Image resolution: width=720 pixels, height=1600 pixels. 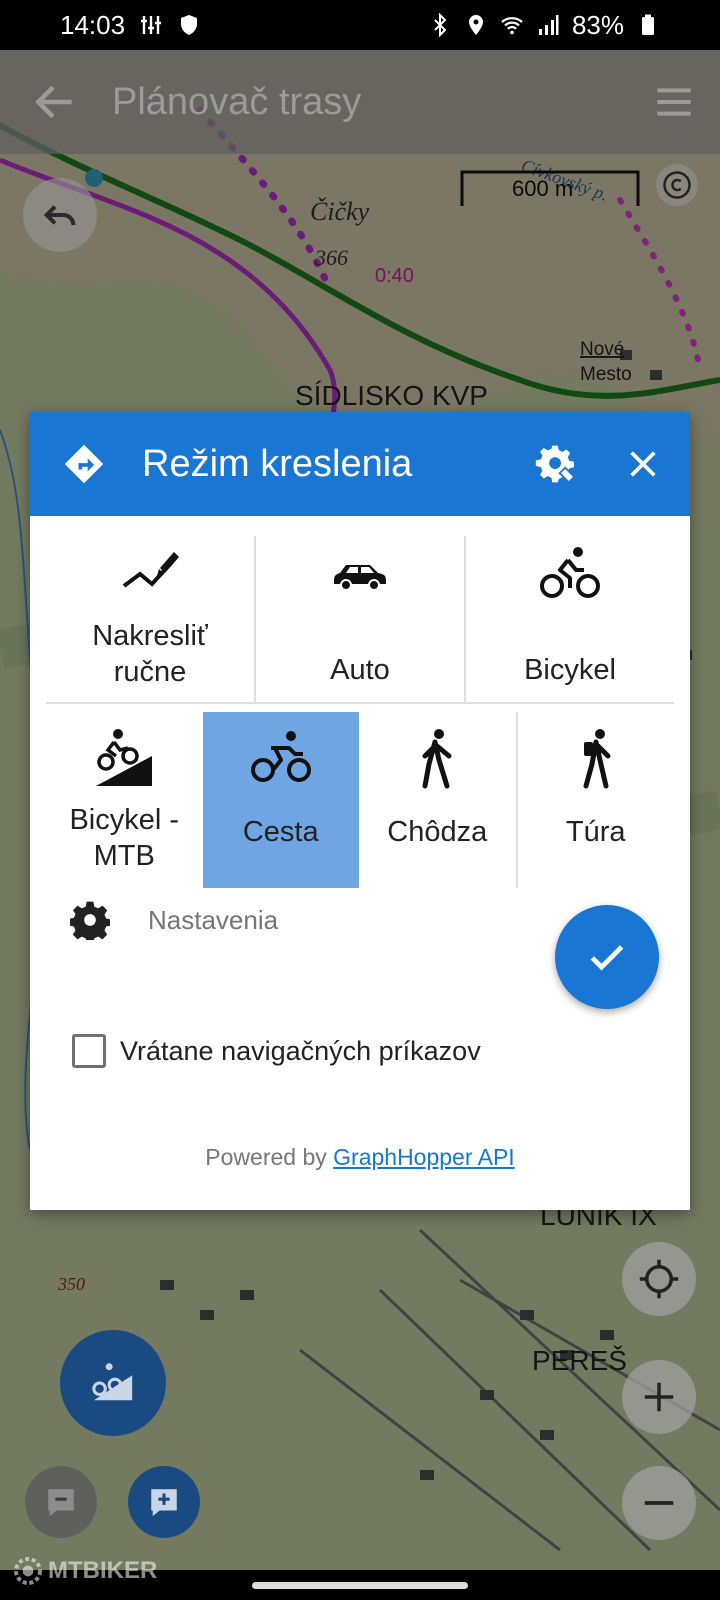 I want to click on bicycle-icon, so click(x=570, y=572).